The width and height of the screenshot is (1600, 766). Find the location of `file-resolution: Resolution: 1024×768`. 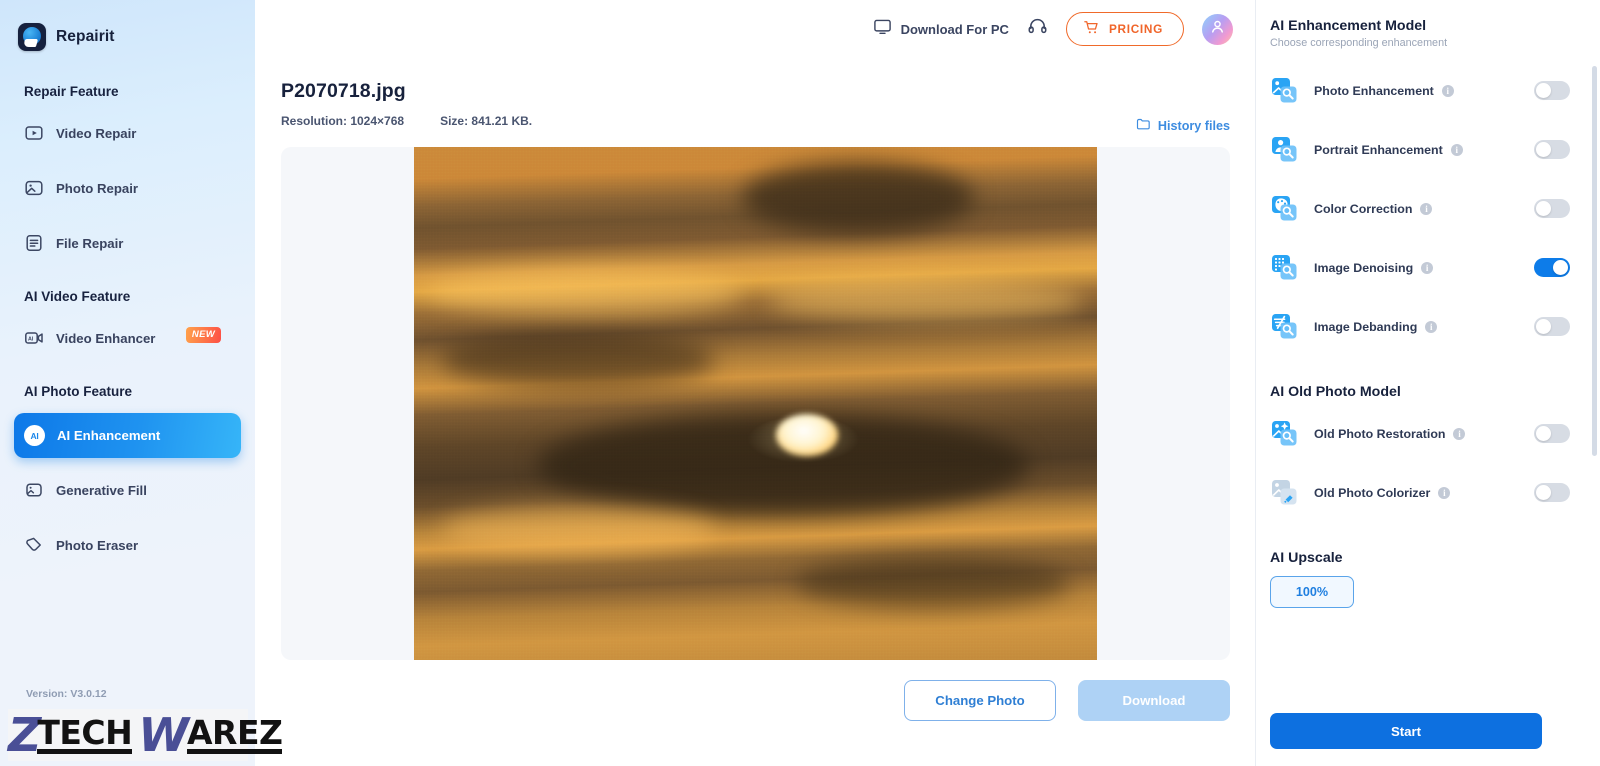

file-resolution: Resolution: 1024×768 is located at coordinates (343, 121).